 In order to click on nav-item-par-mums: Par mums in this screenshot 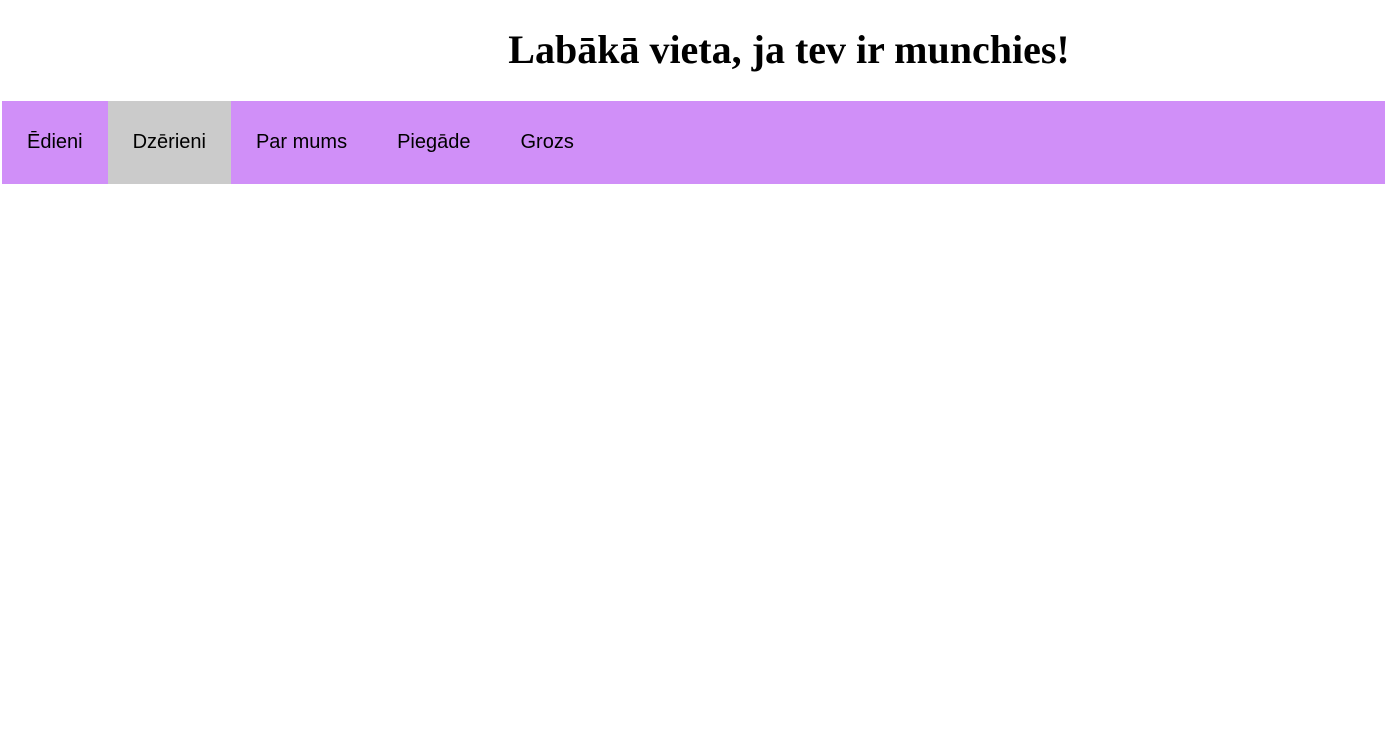, I will do `click(301, 142)`.